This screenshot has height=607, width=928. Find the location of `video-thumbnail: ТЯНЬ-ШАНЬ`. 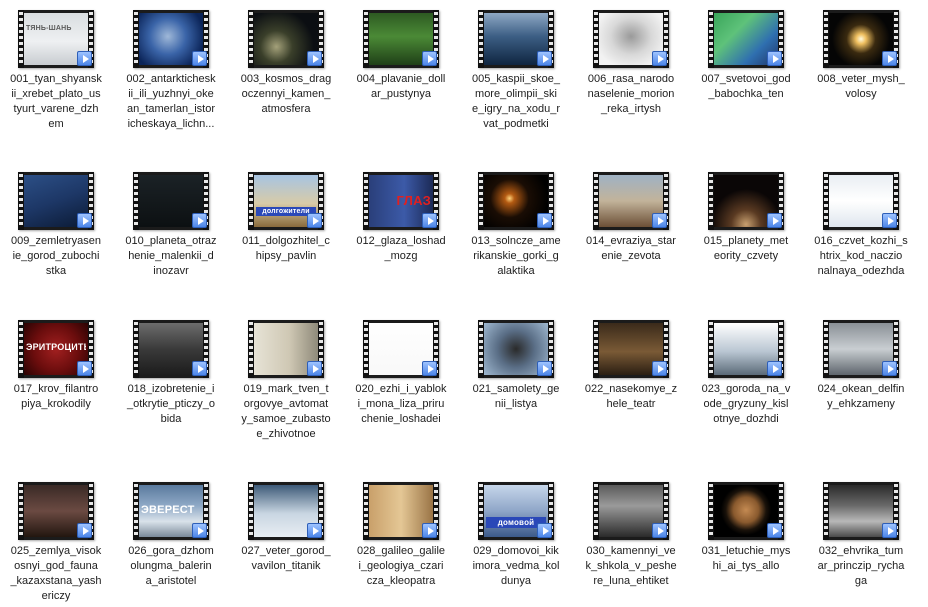

video-thumbnail: ТЯНЬ-ШАНЬ is located at coordinates (56, 39).